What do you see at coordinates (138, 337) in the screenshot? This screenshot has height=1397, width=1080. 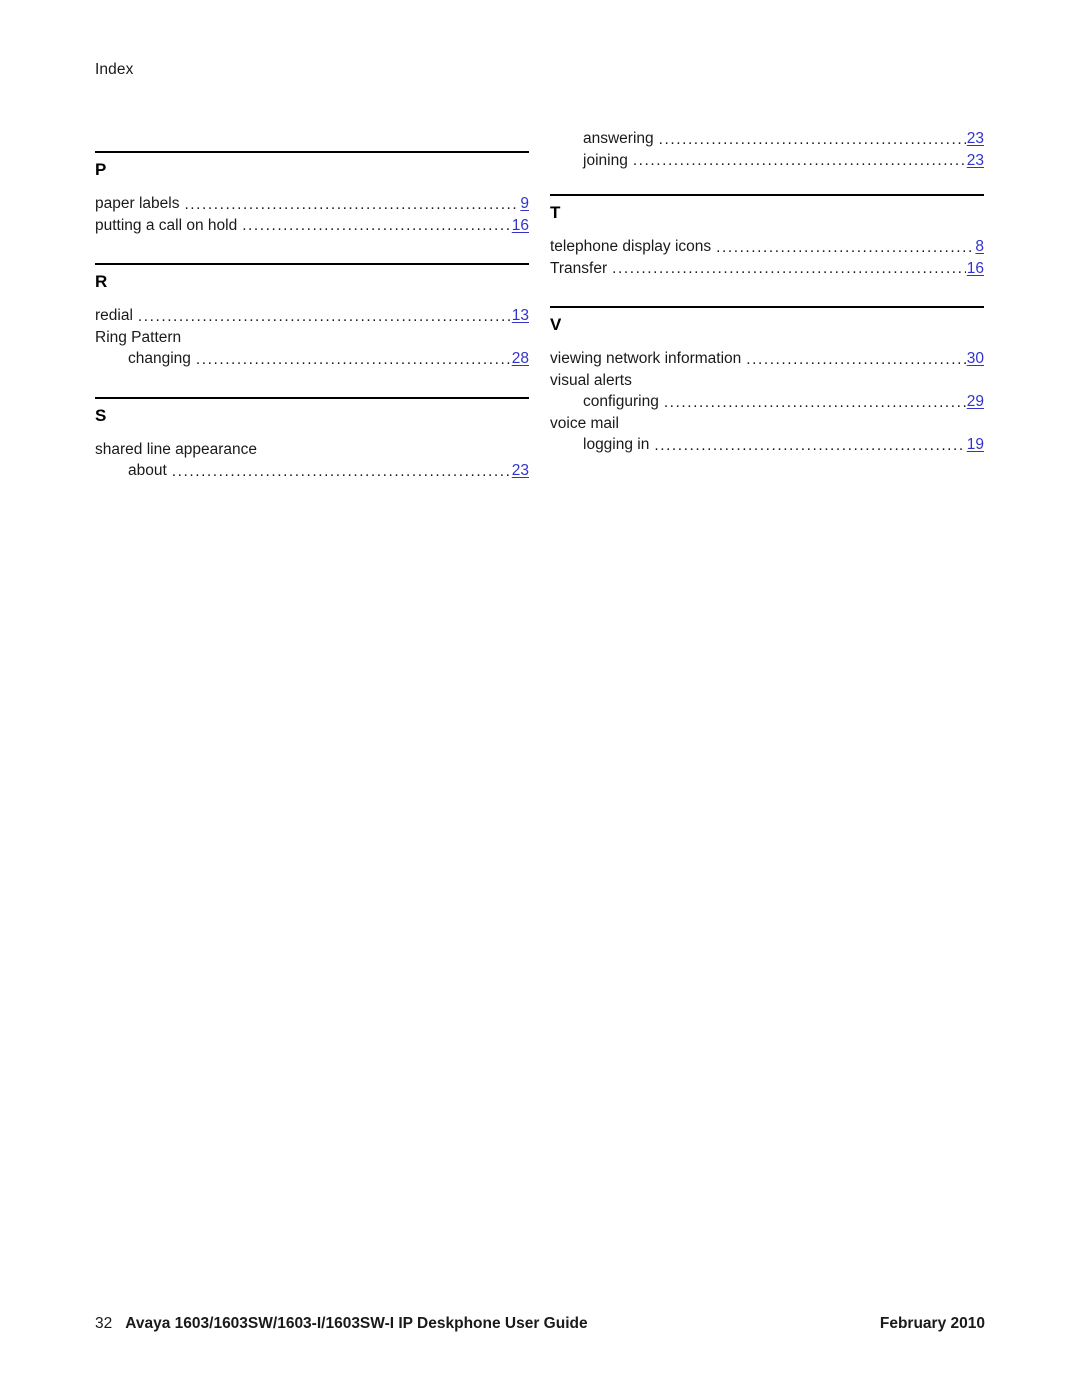 I see `index-entry-term: Ring Pattern` at bounding box center [138, 337].